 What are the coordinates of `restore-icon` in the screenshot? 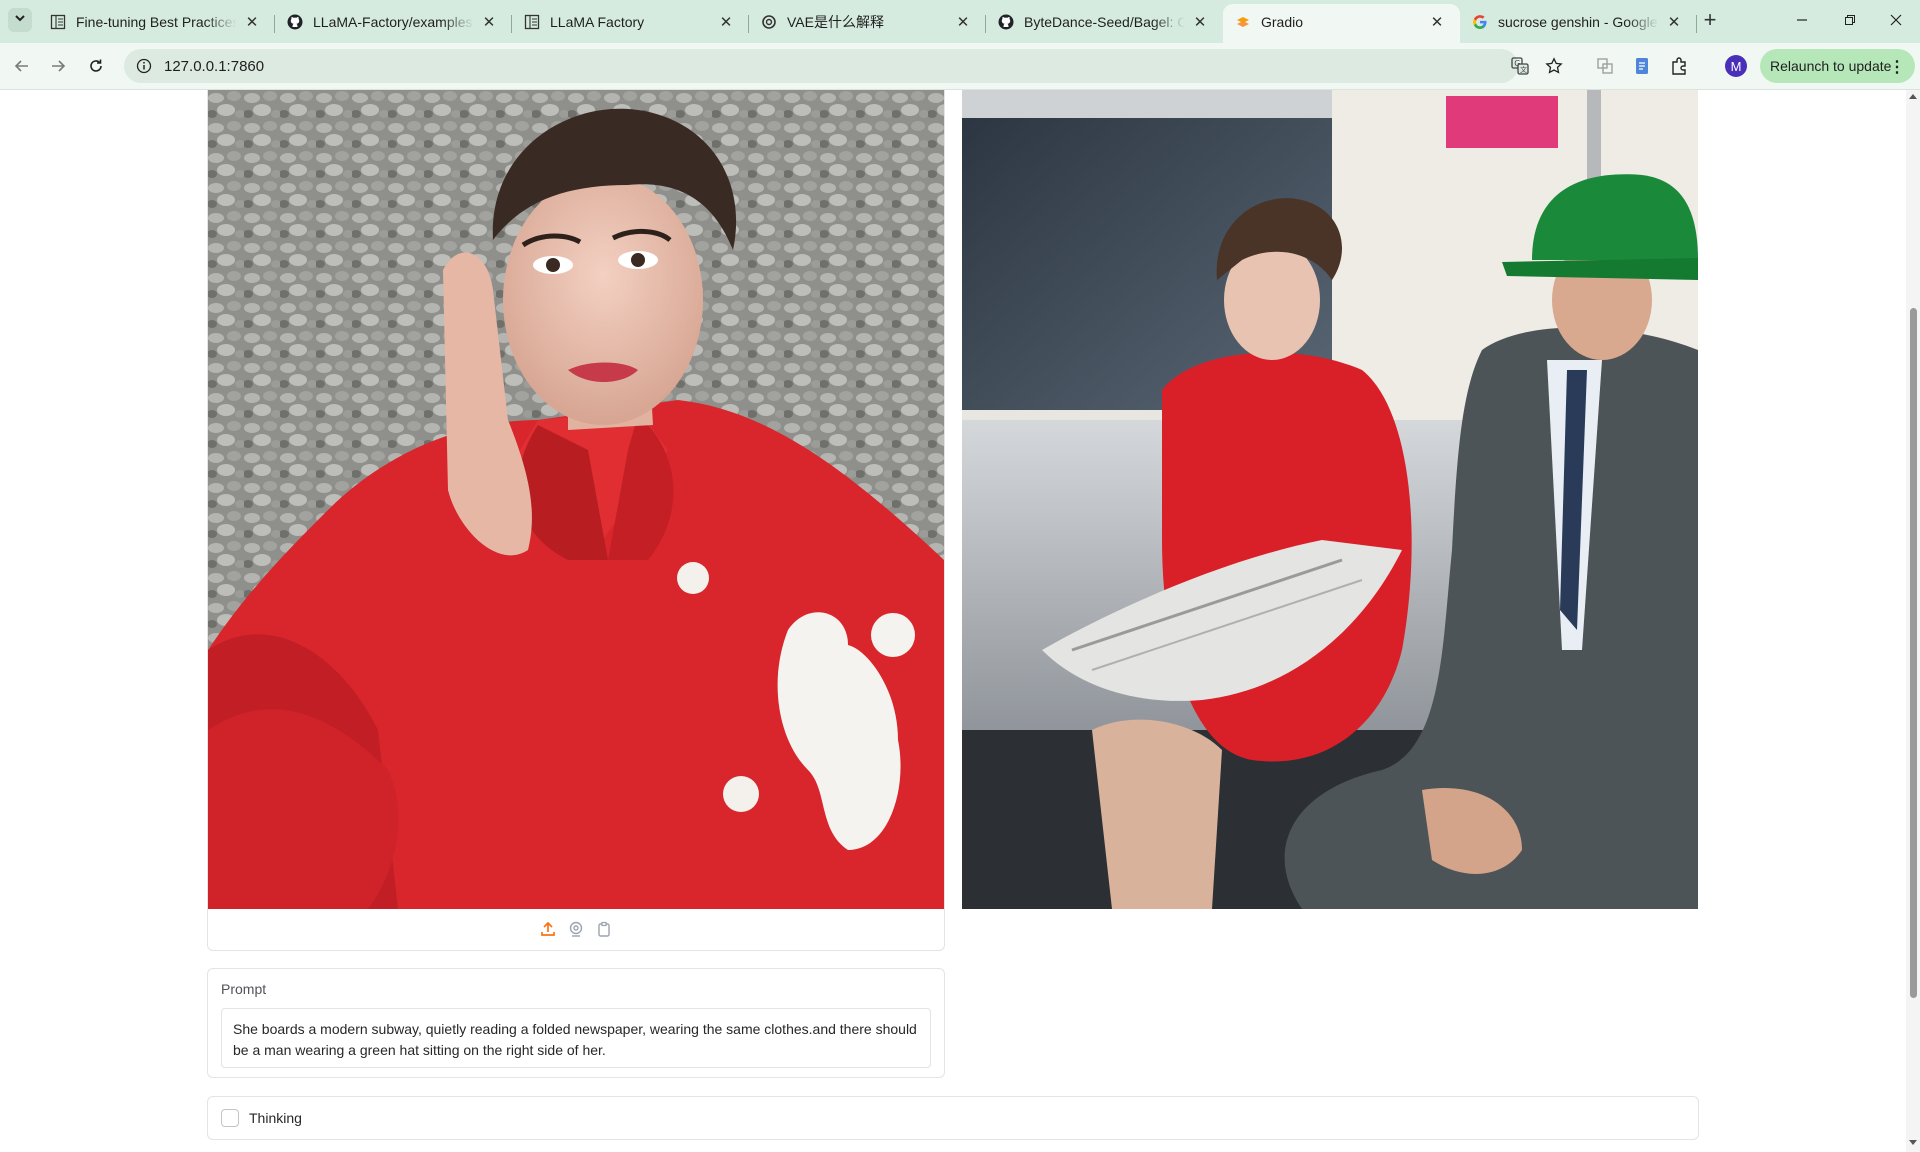 It's located at (1850, 20).